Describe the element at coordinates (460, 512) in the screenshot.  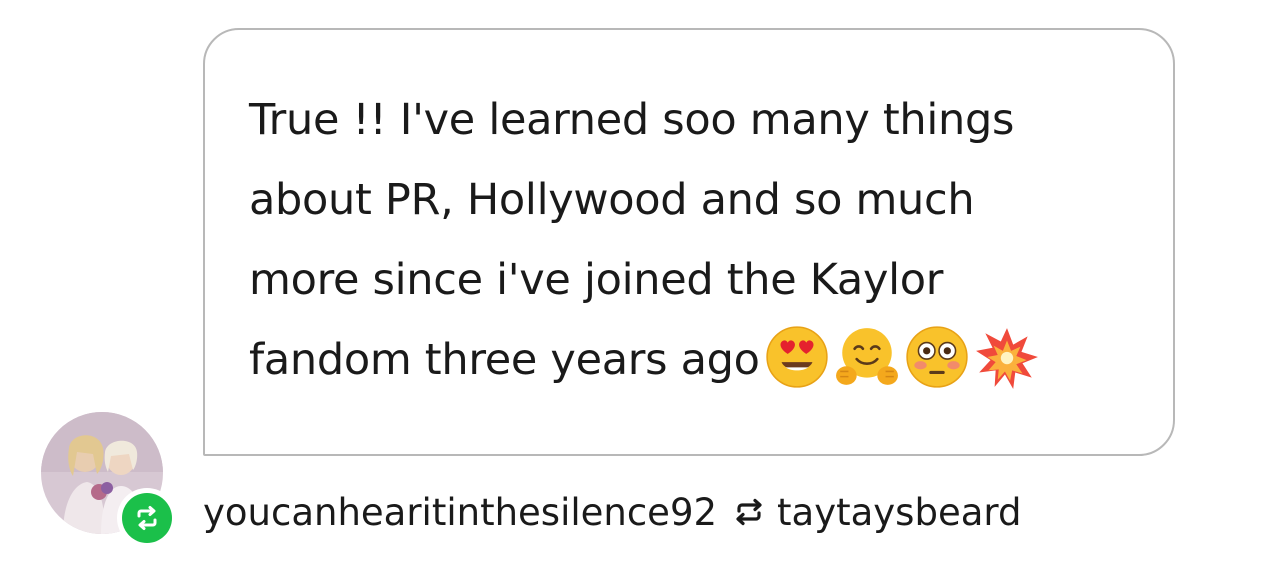
I see `reblogger-username-link: youcanhearitinthesilence92` at that location.